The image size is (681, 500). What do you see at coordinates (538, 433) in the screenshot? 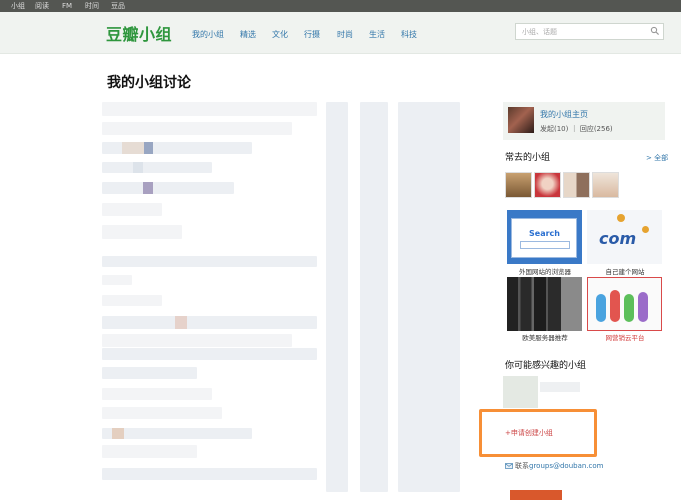
I see `highlight-box` at bounding box center [538, 433].